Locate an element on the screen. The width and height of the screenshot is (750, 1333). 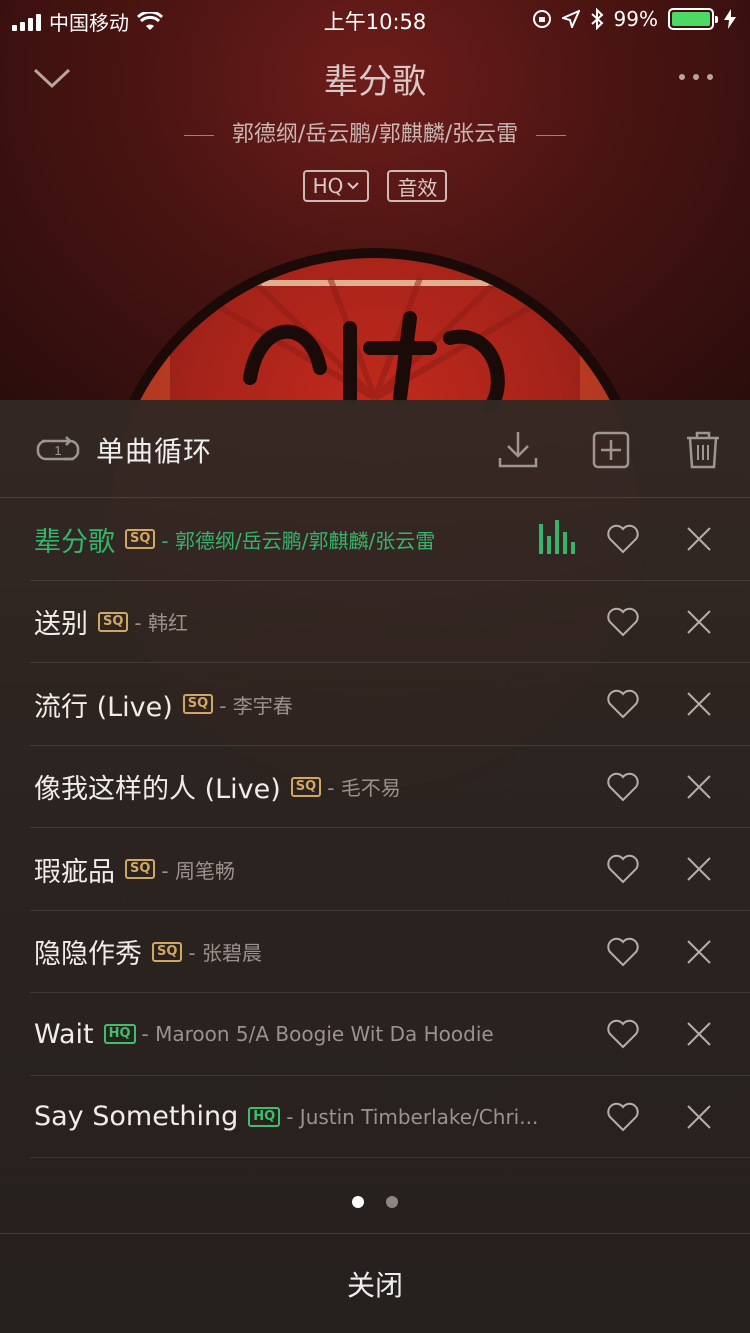
now-playing-title: 辈分歌 is located at coordinates (375, 82).